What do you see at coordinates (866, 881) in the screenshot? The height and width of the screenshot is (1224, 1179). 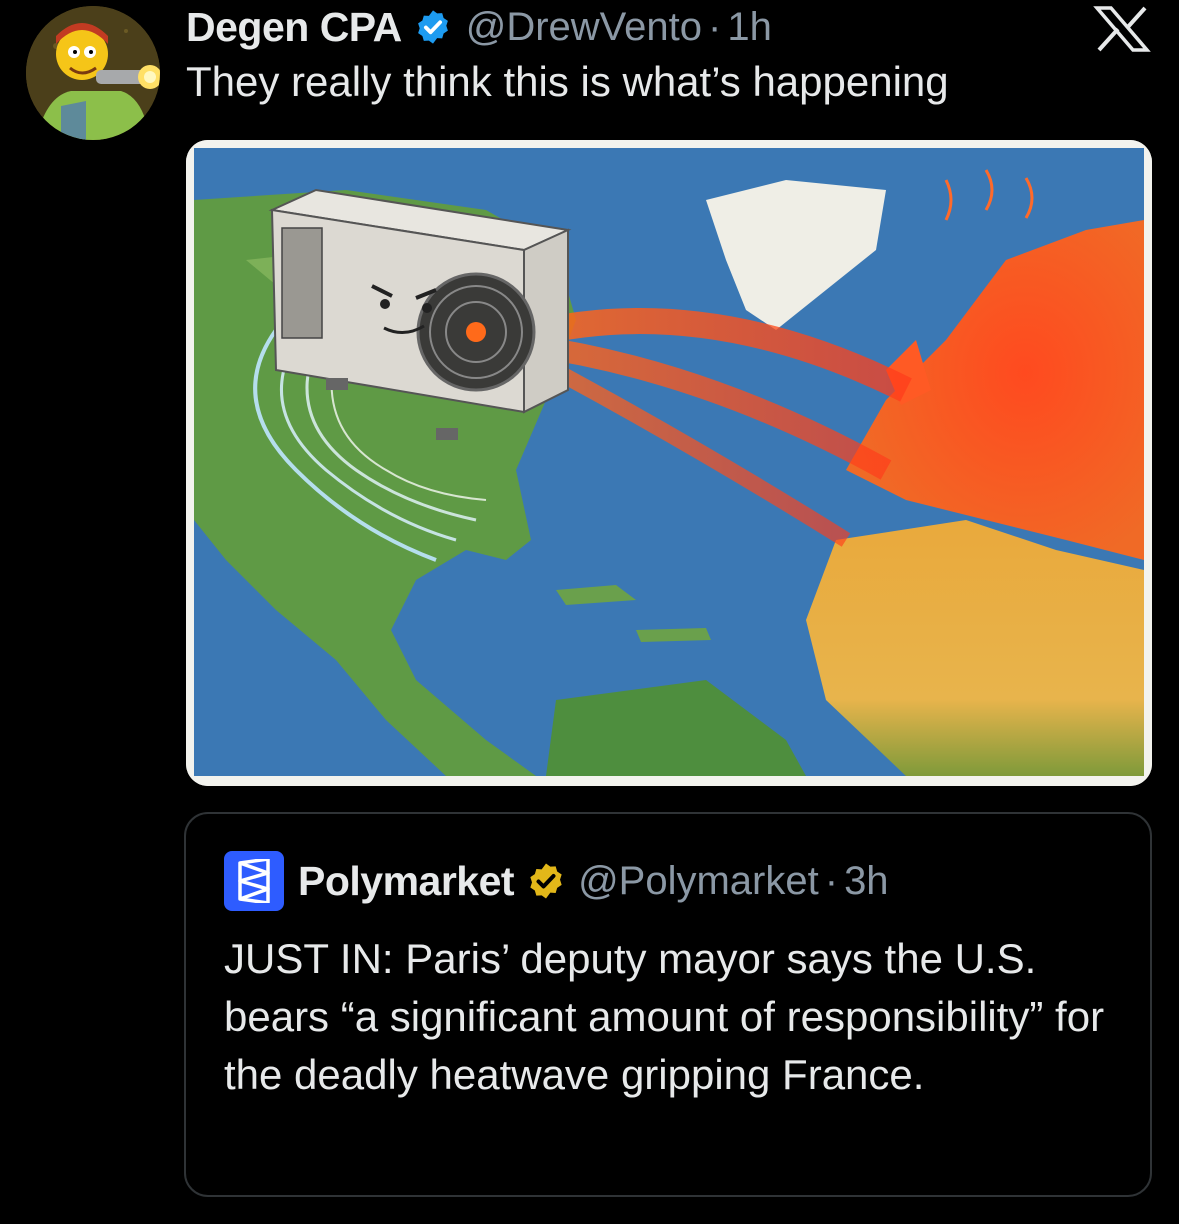 I see `quoted-timestamp: 3h` at bounding box center [866, 881].